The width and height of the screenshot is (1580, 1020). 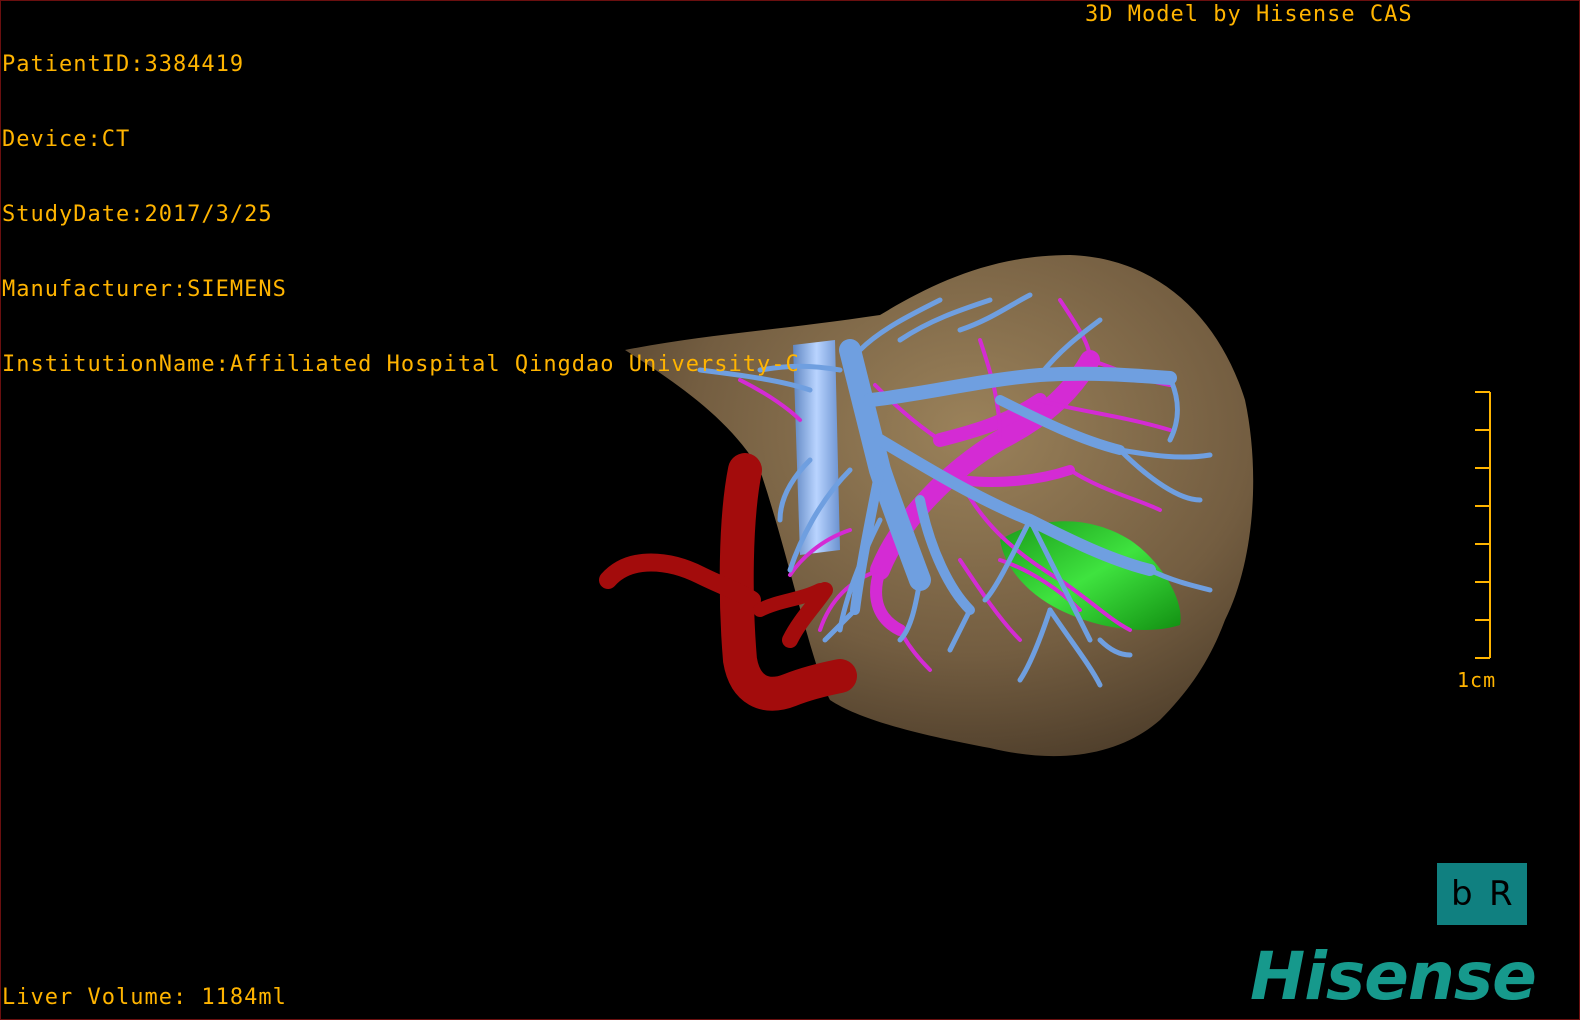 What do you see at coordinates (1500, 894) in the screenshot?
I see `orientation-right-glyph: R` at bounding box center [1500, 894].